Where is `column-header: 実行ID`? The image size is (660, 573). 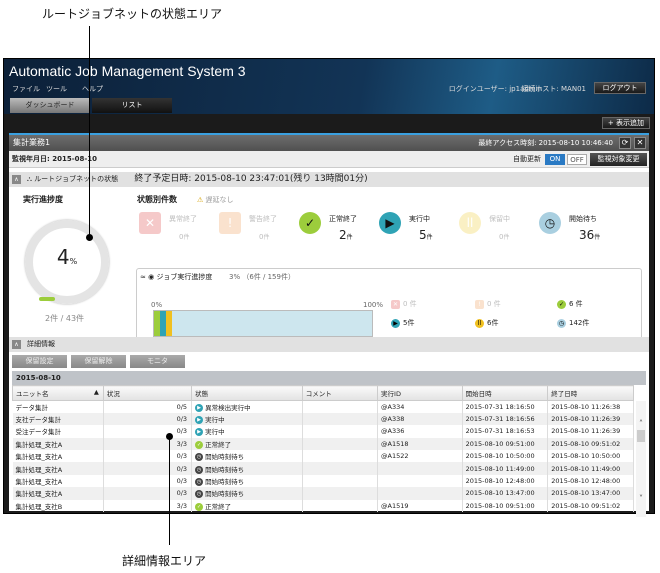
column-header: 実行ID is located at coordinates (420, 393).